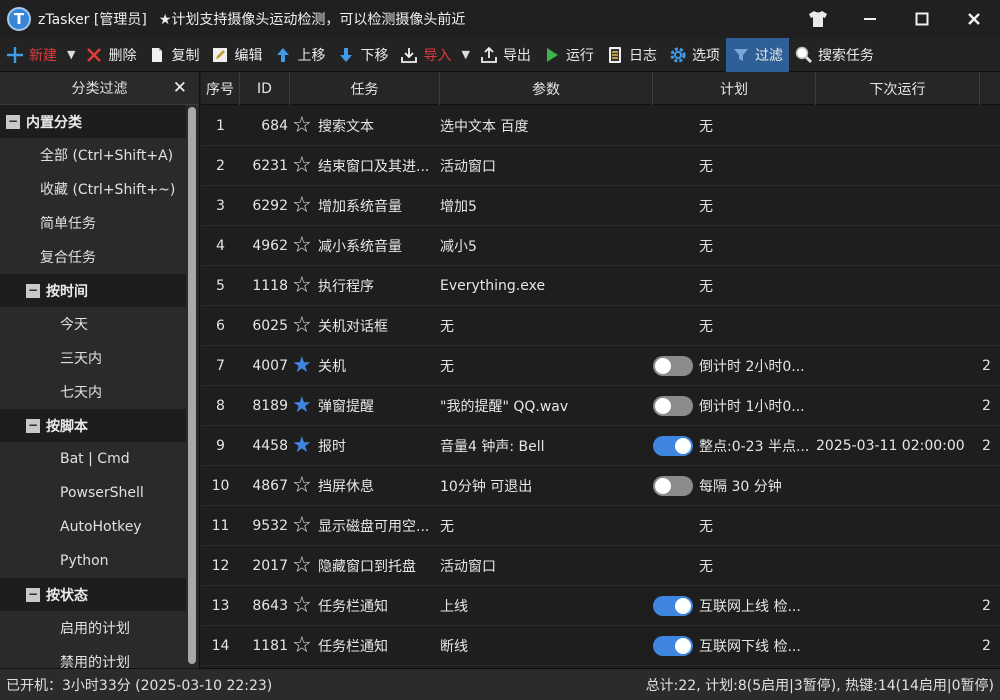 This screenshot has width=1000, height=700. Describe the element at coordinates (265, 88) in the screenshot. I see `column-header-id: ID` at that location.